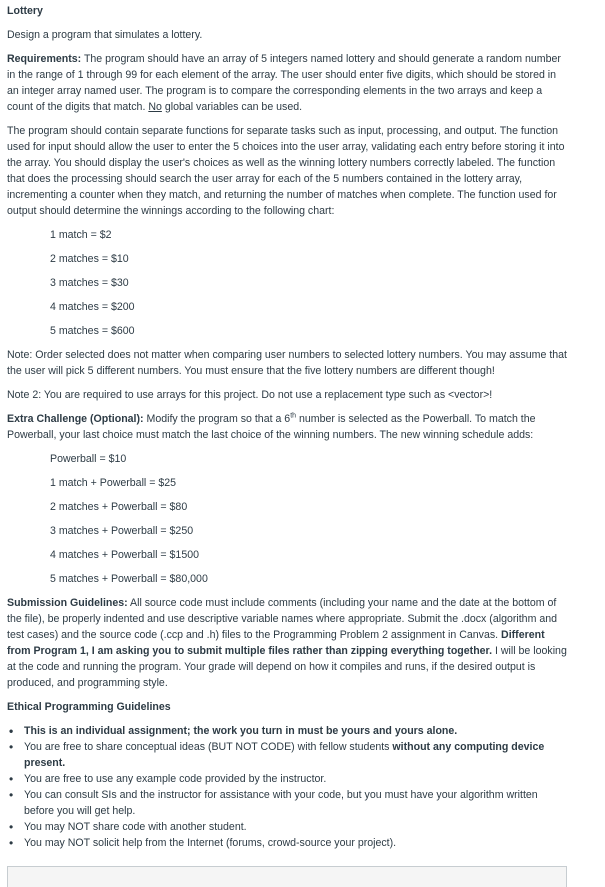 This screenshot has height=887, width=605. What do you see at coordinates (119, 507) in the screenshot?
I see `powerball-item: 2 matches + Powerball = $80` at bounding box center [119, 507].